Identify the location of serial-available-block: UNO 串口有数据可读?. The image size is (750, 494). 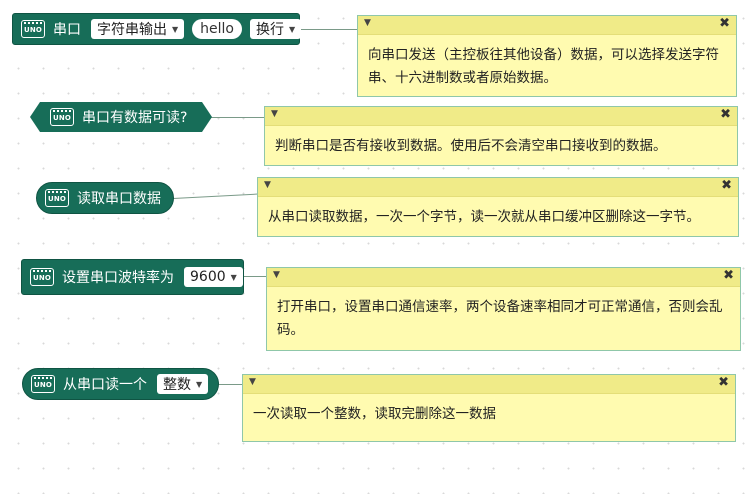
(121, 117).